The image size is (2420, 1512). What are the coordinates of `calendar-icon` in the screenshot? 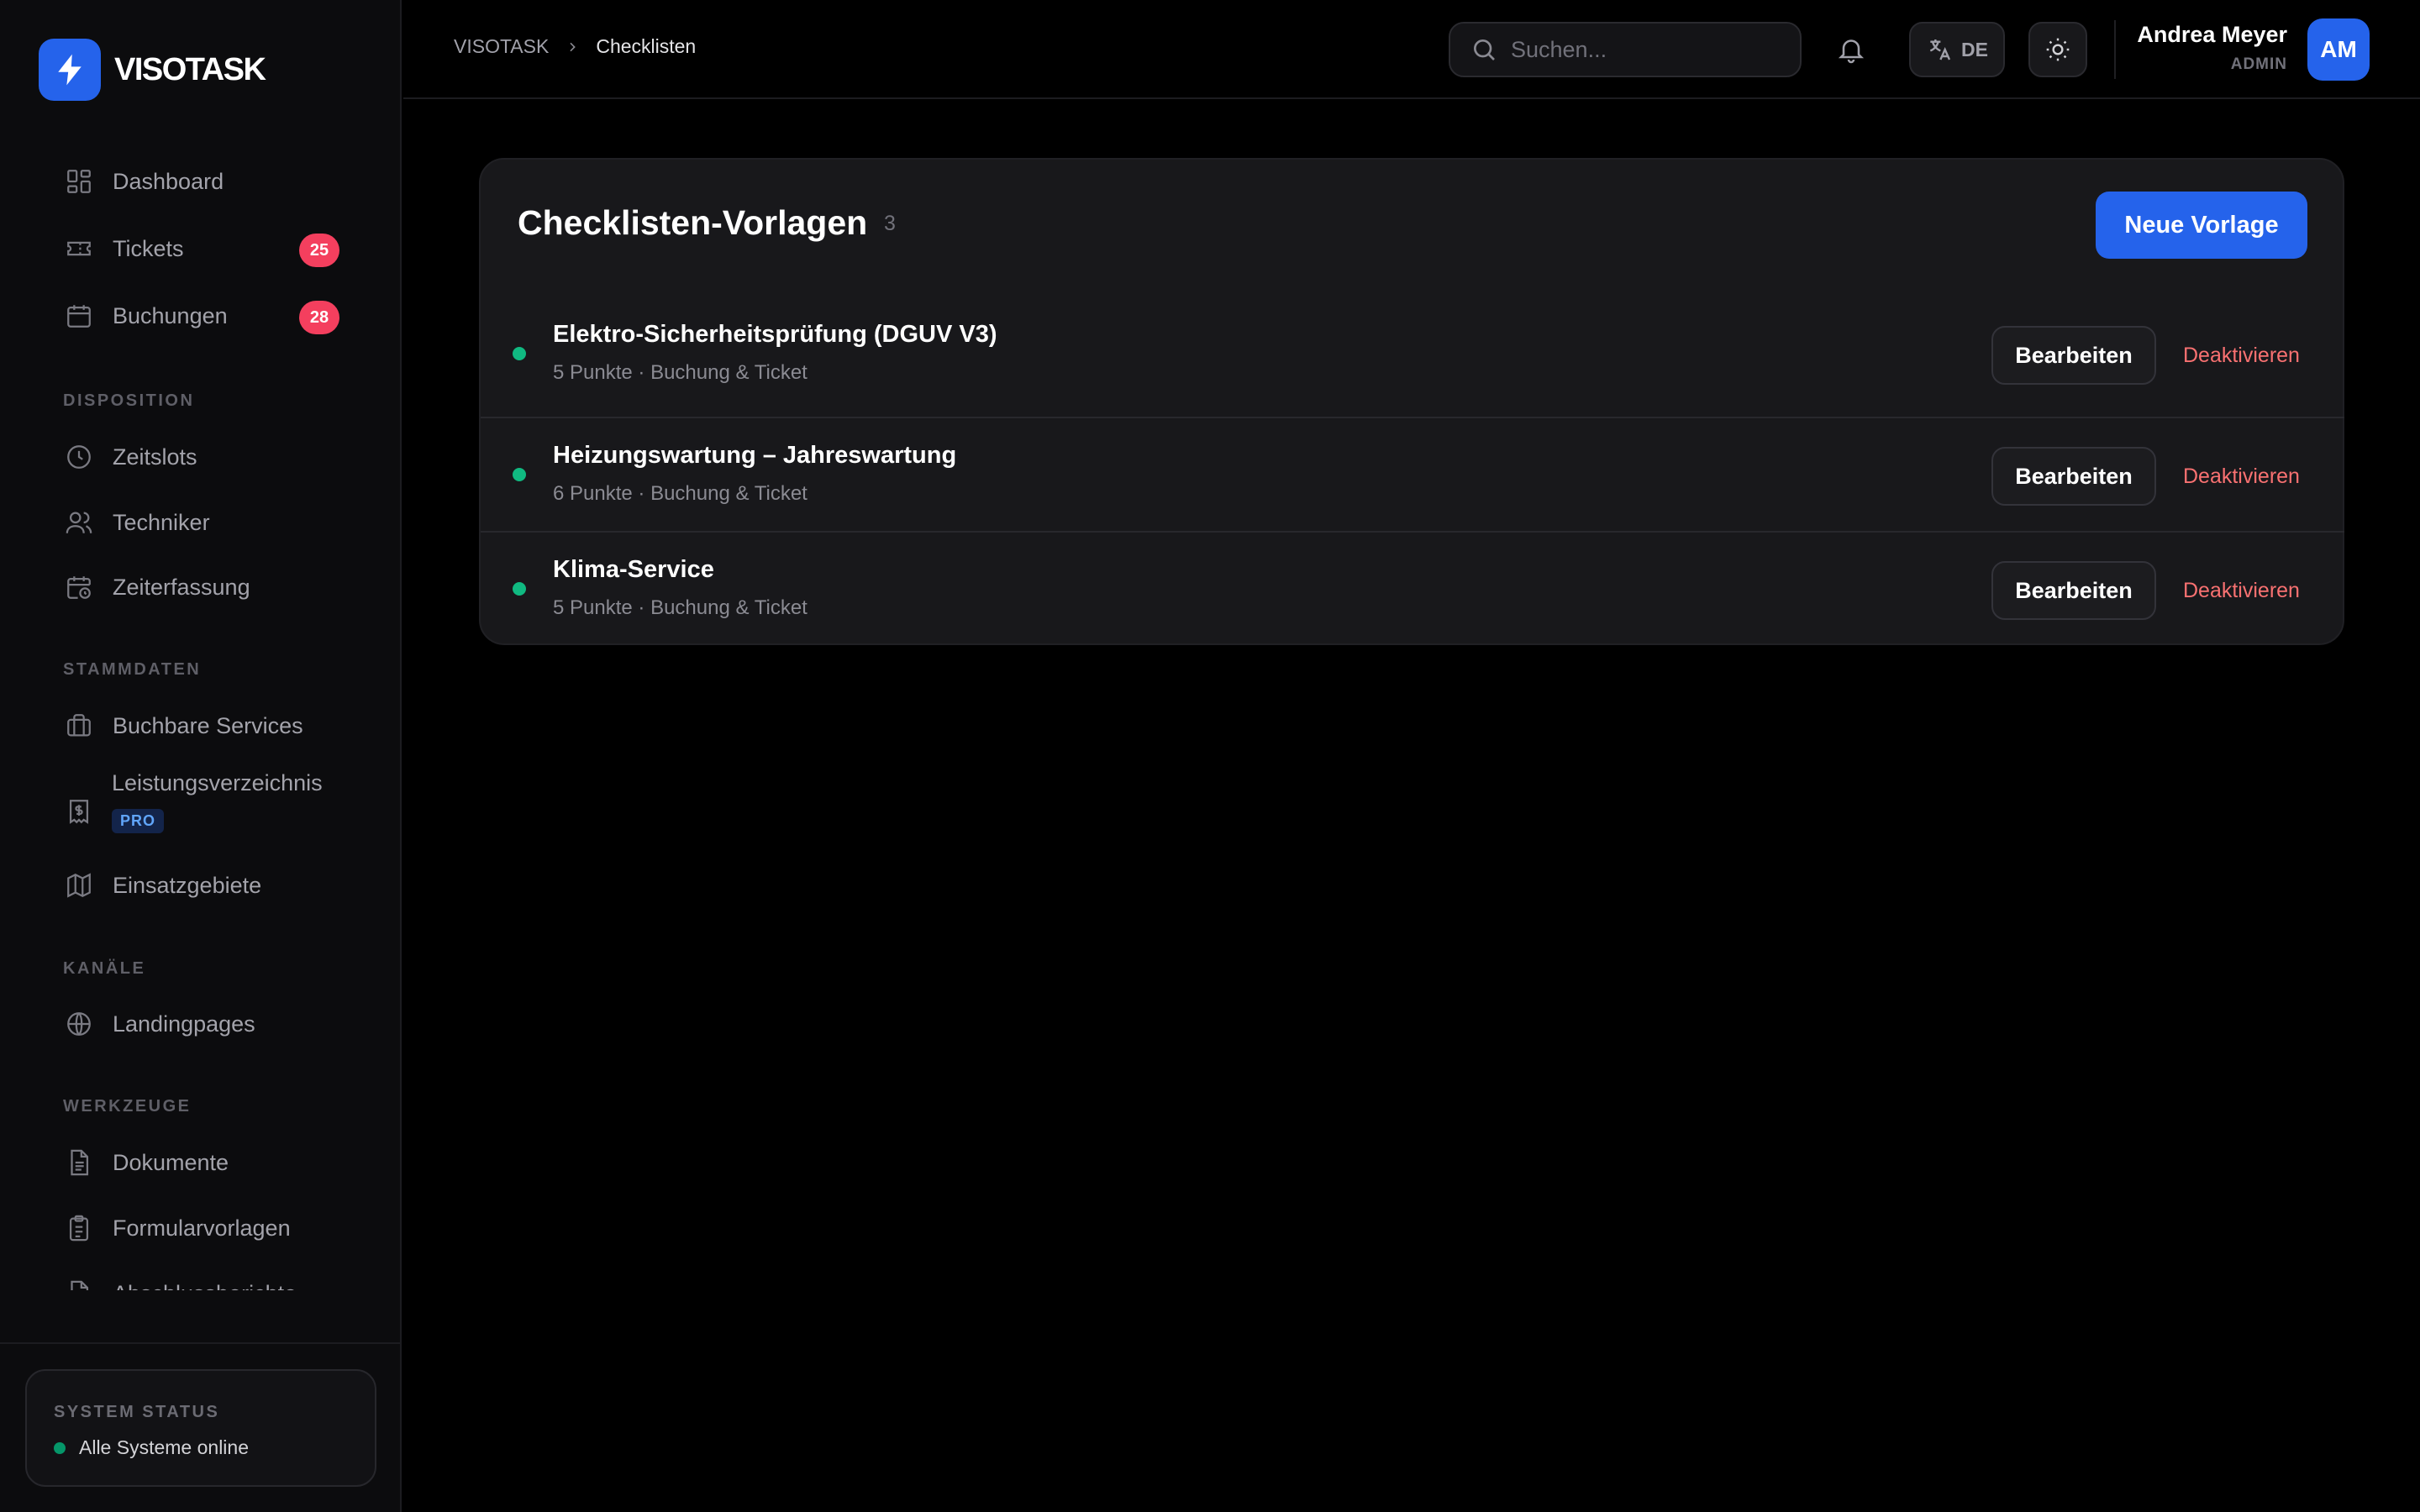 It's located at (79, 316).